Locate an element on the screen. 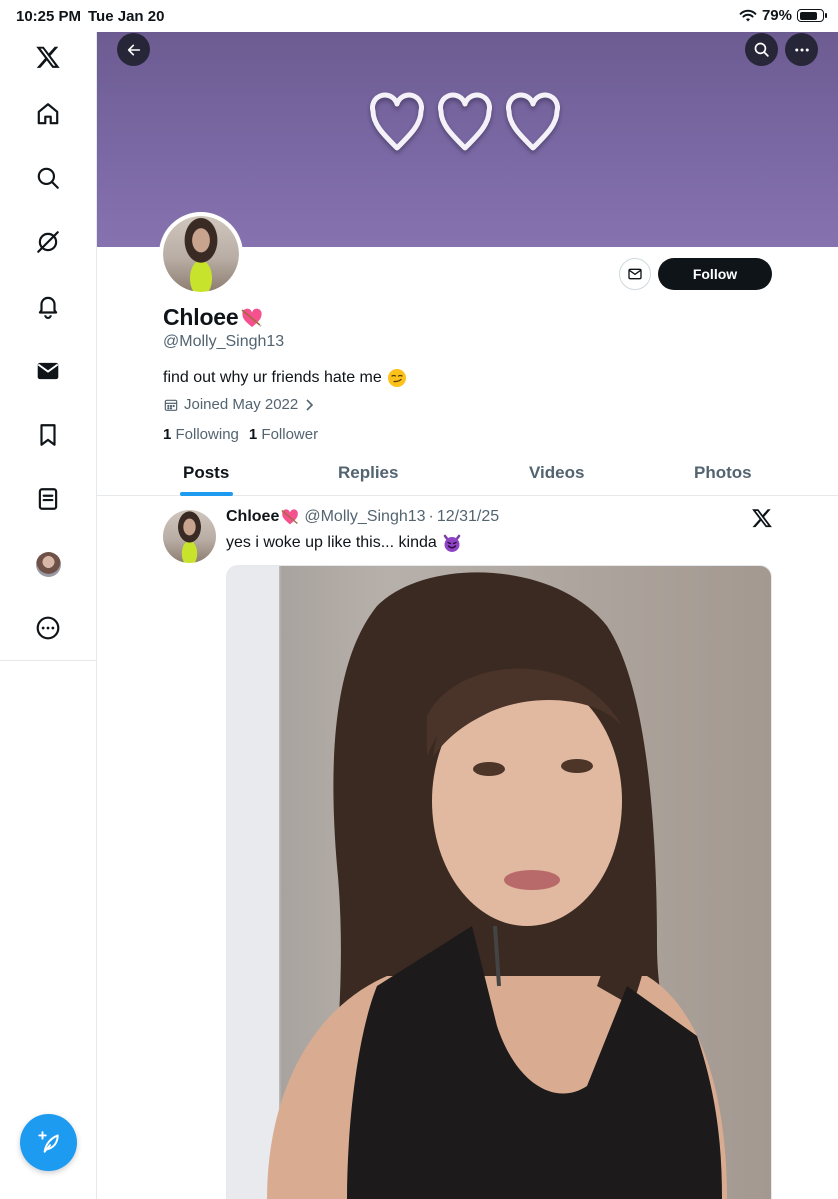 This screenshot has width=838, height=1199. post-text-content: yes i woke up like this... kinda is located at coordinates (331, 542).